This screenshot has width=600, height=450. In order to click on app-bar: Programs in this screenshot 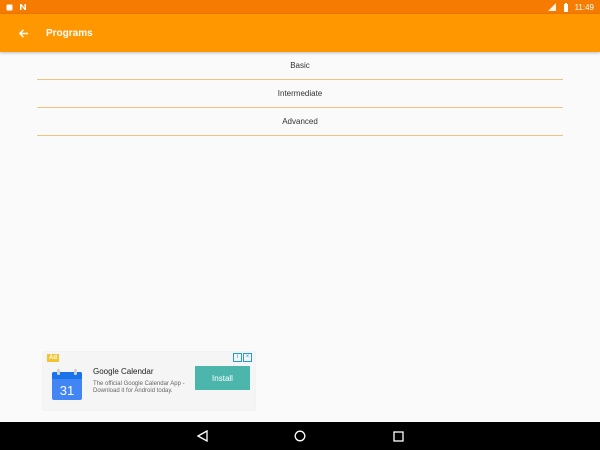, I will do `click(300, 33)`.